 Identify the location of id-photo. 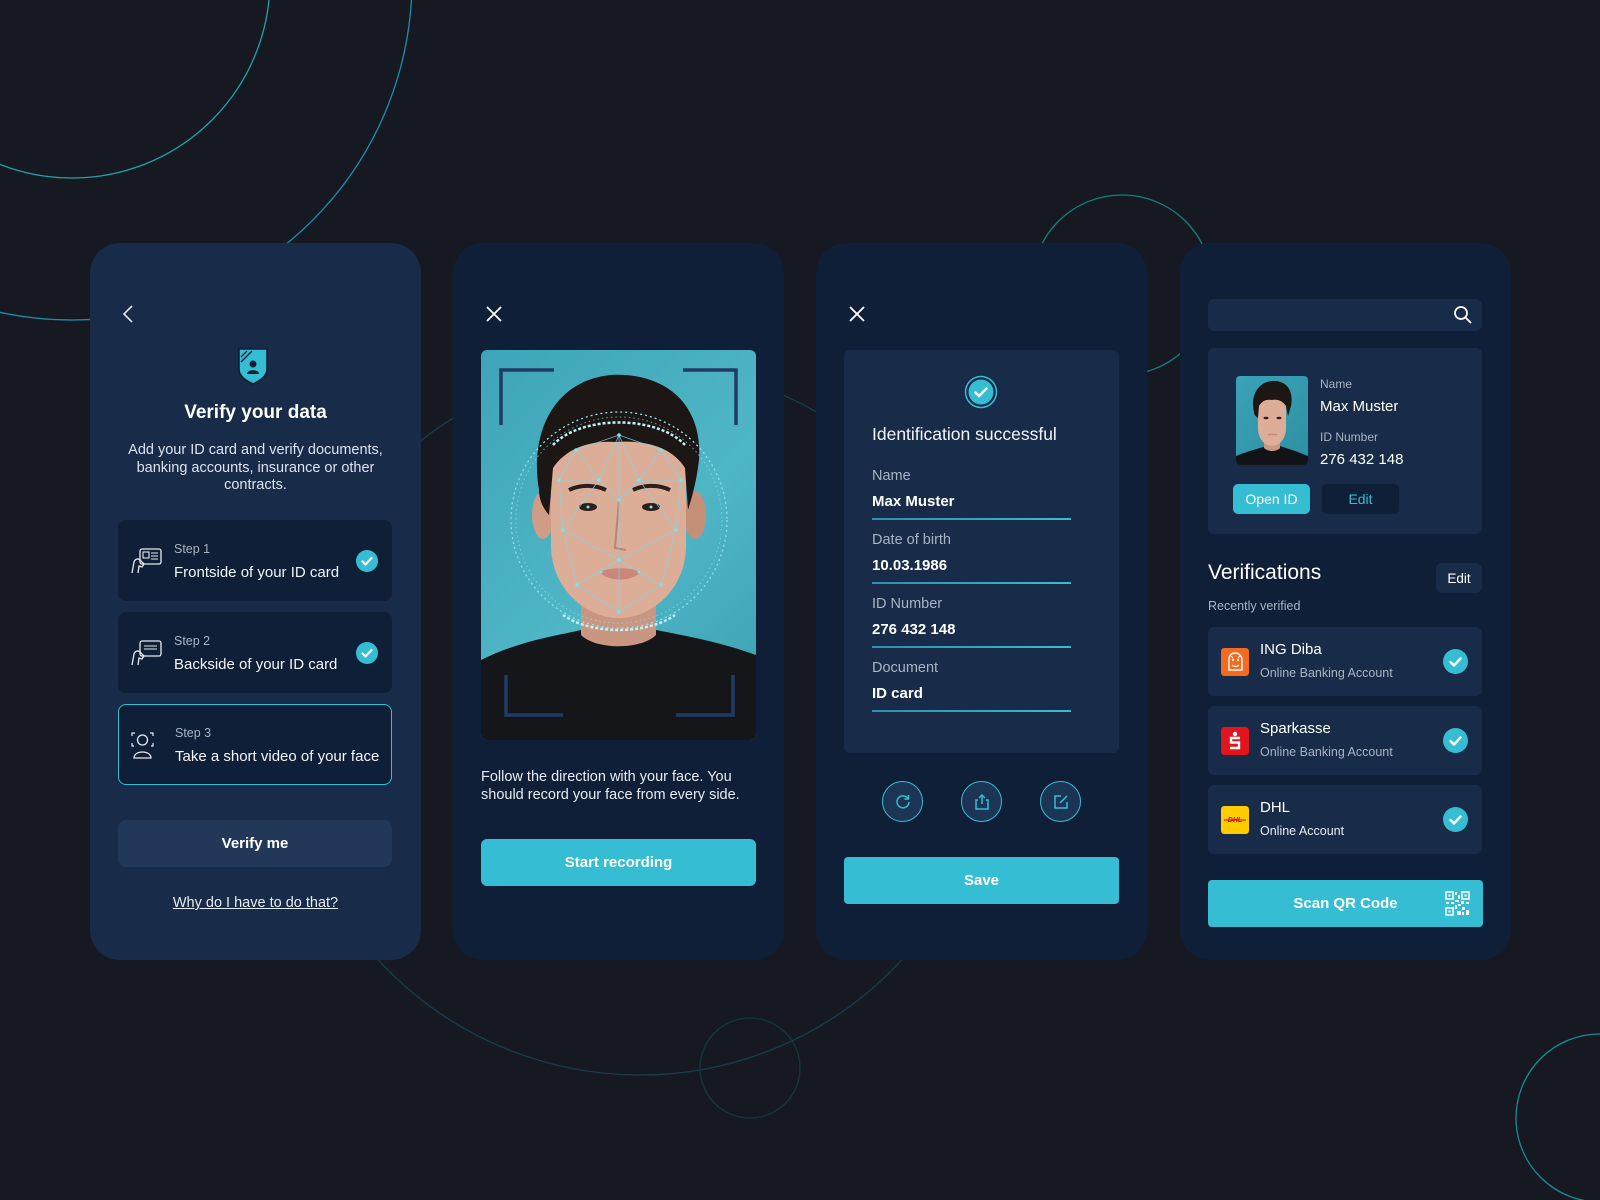
(1272, 420).